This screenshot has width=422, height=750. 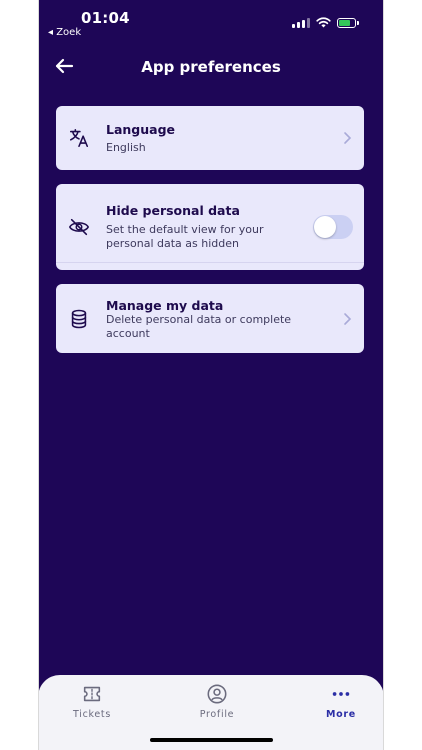 What do you see at coordinates (141, 129) in the screenshot?
I see `language-label: Language` at bounding box center [141, 129].